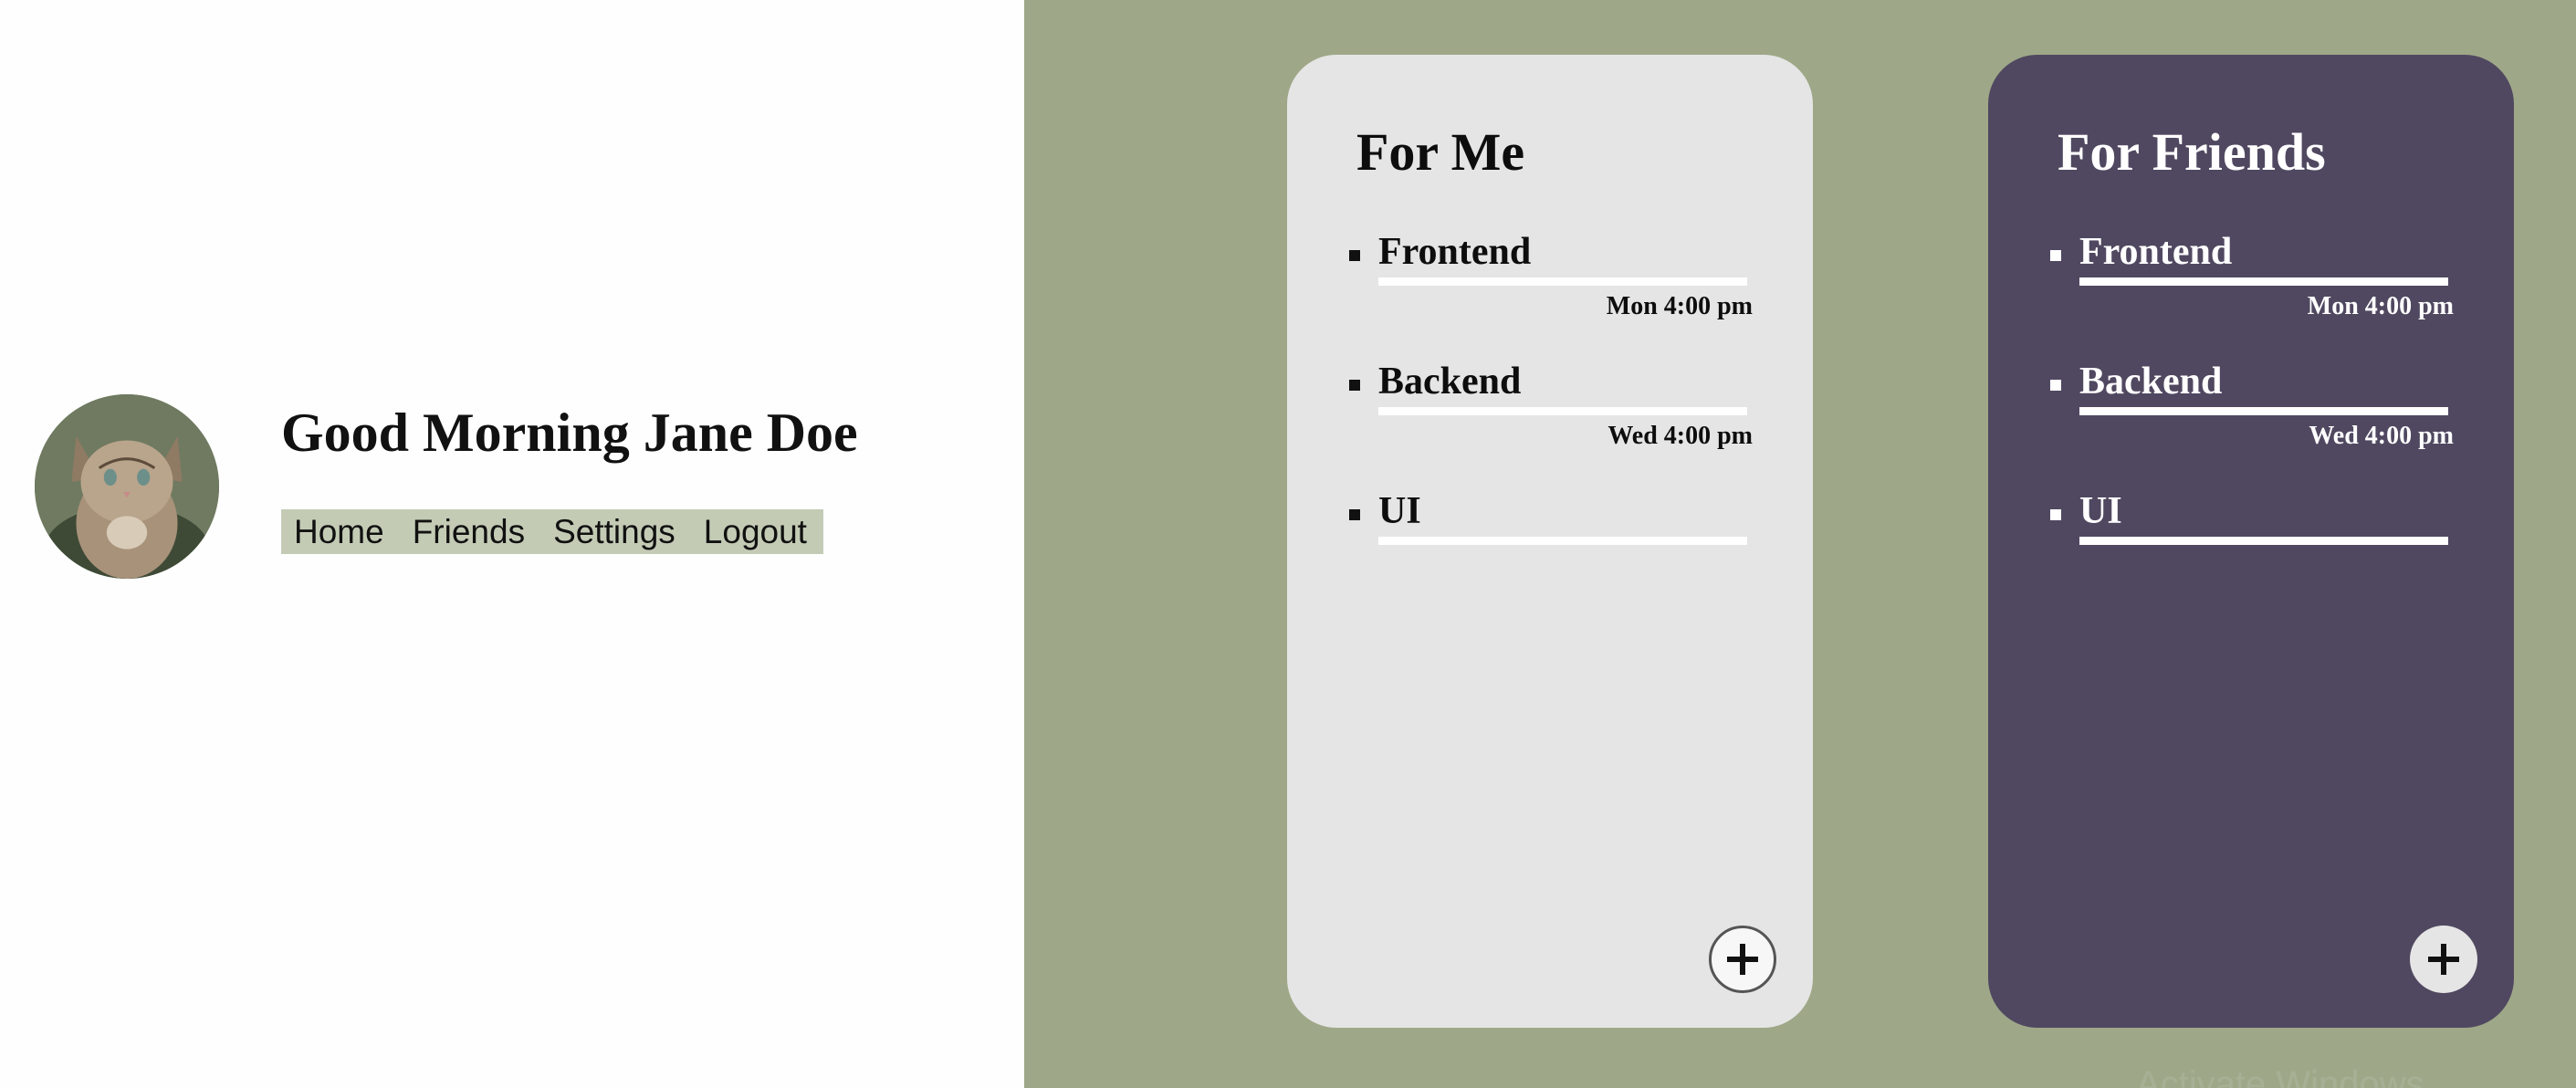 This screenshot has height=1088, width=2576. I want to click on add-friend-task-button, so click(2443, 960).